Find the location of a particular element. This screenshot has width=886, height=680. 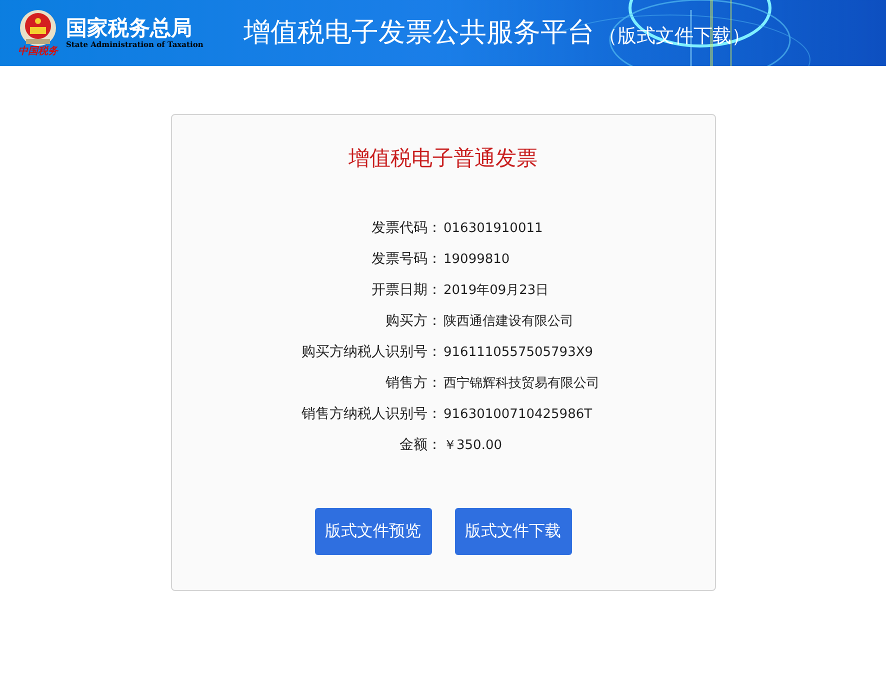

field-value: ￥350.00 is located at coordinates (473, 445).